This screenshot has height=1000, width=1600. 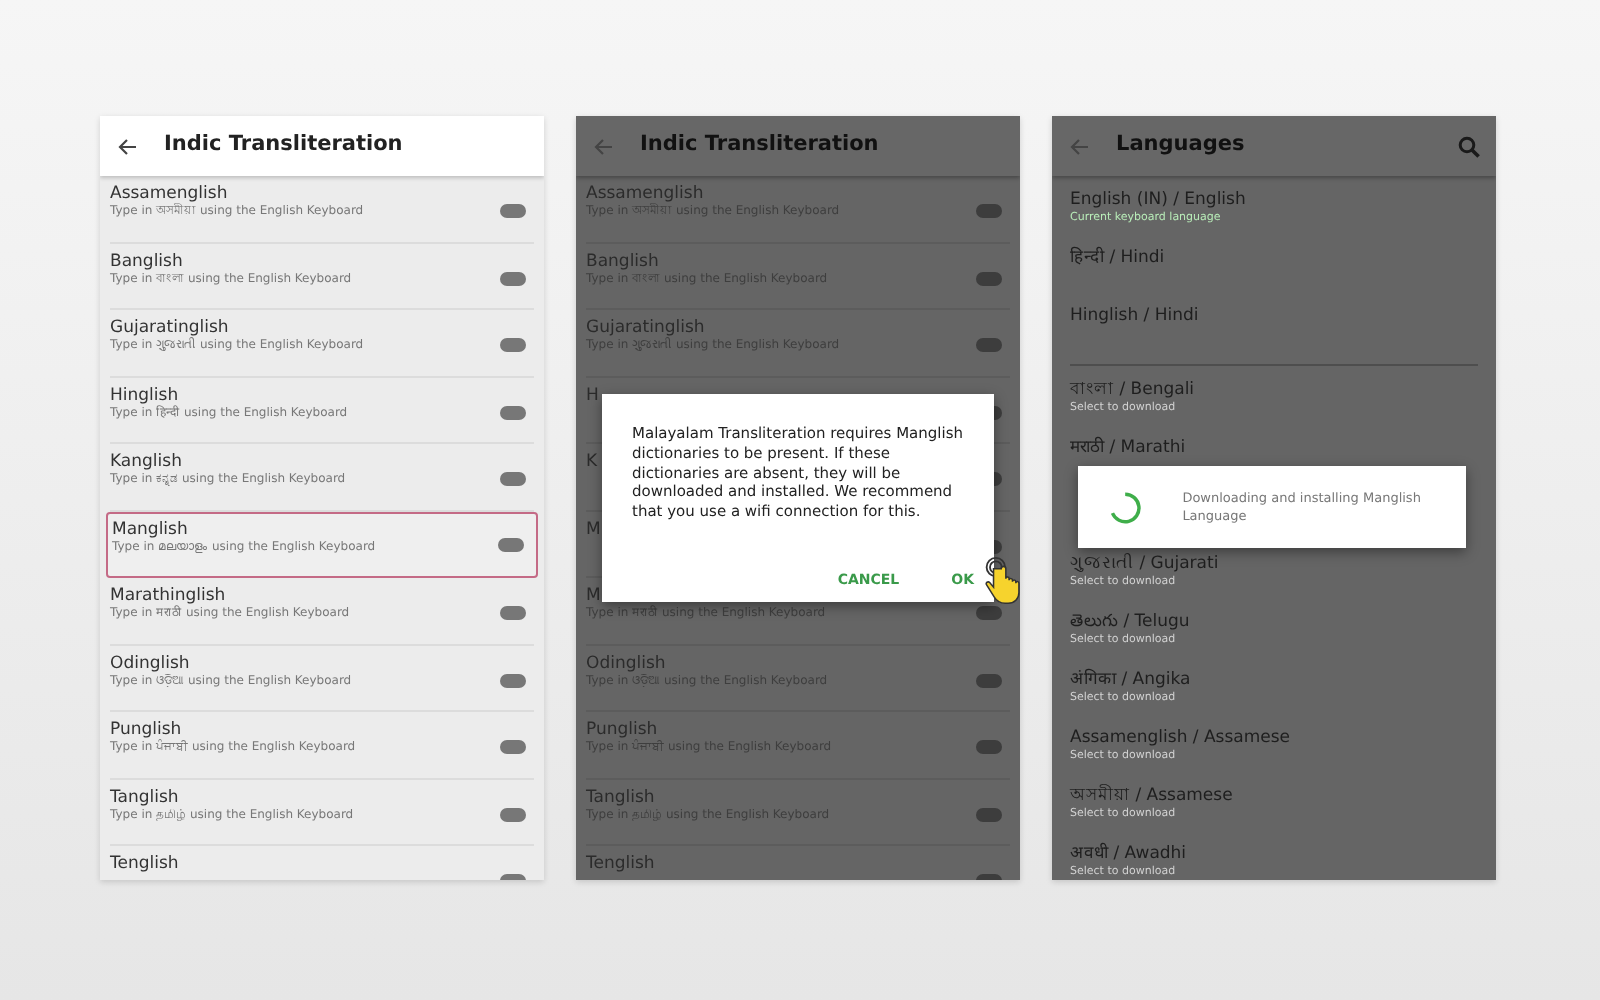 What do you see at coordinates (1158, 201) in the screenshot?
I see `language-name: English (IN) / English` at bounding box center [1158, 201].